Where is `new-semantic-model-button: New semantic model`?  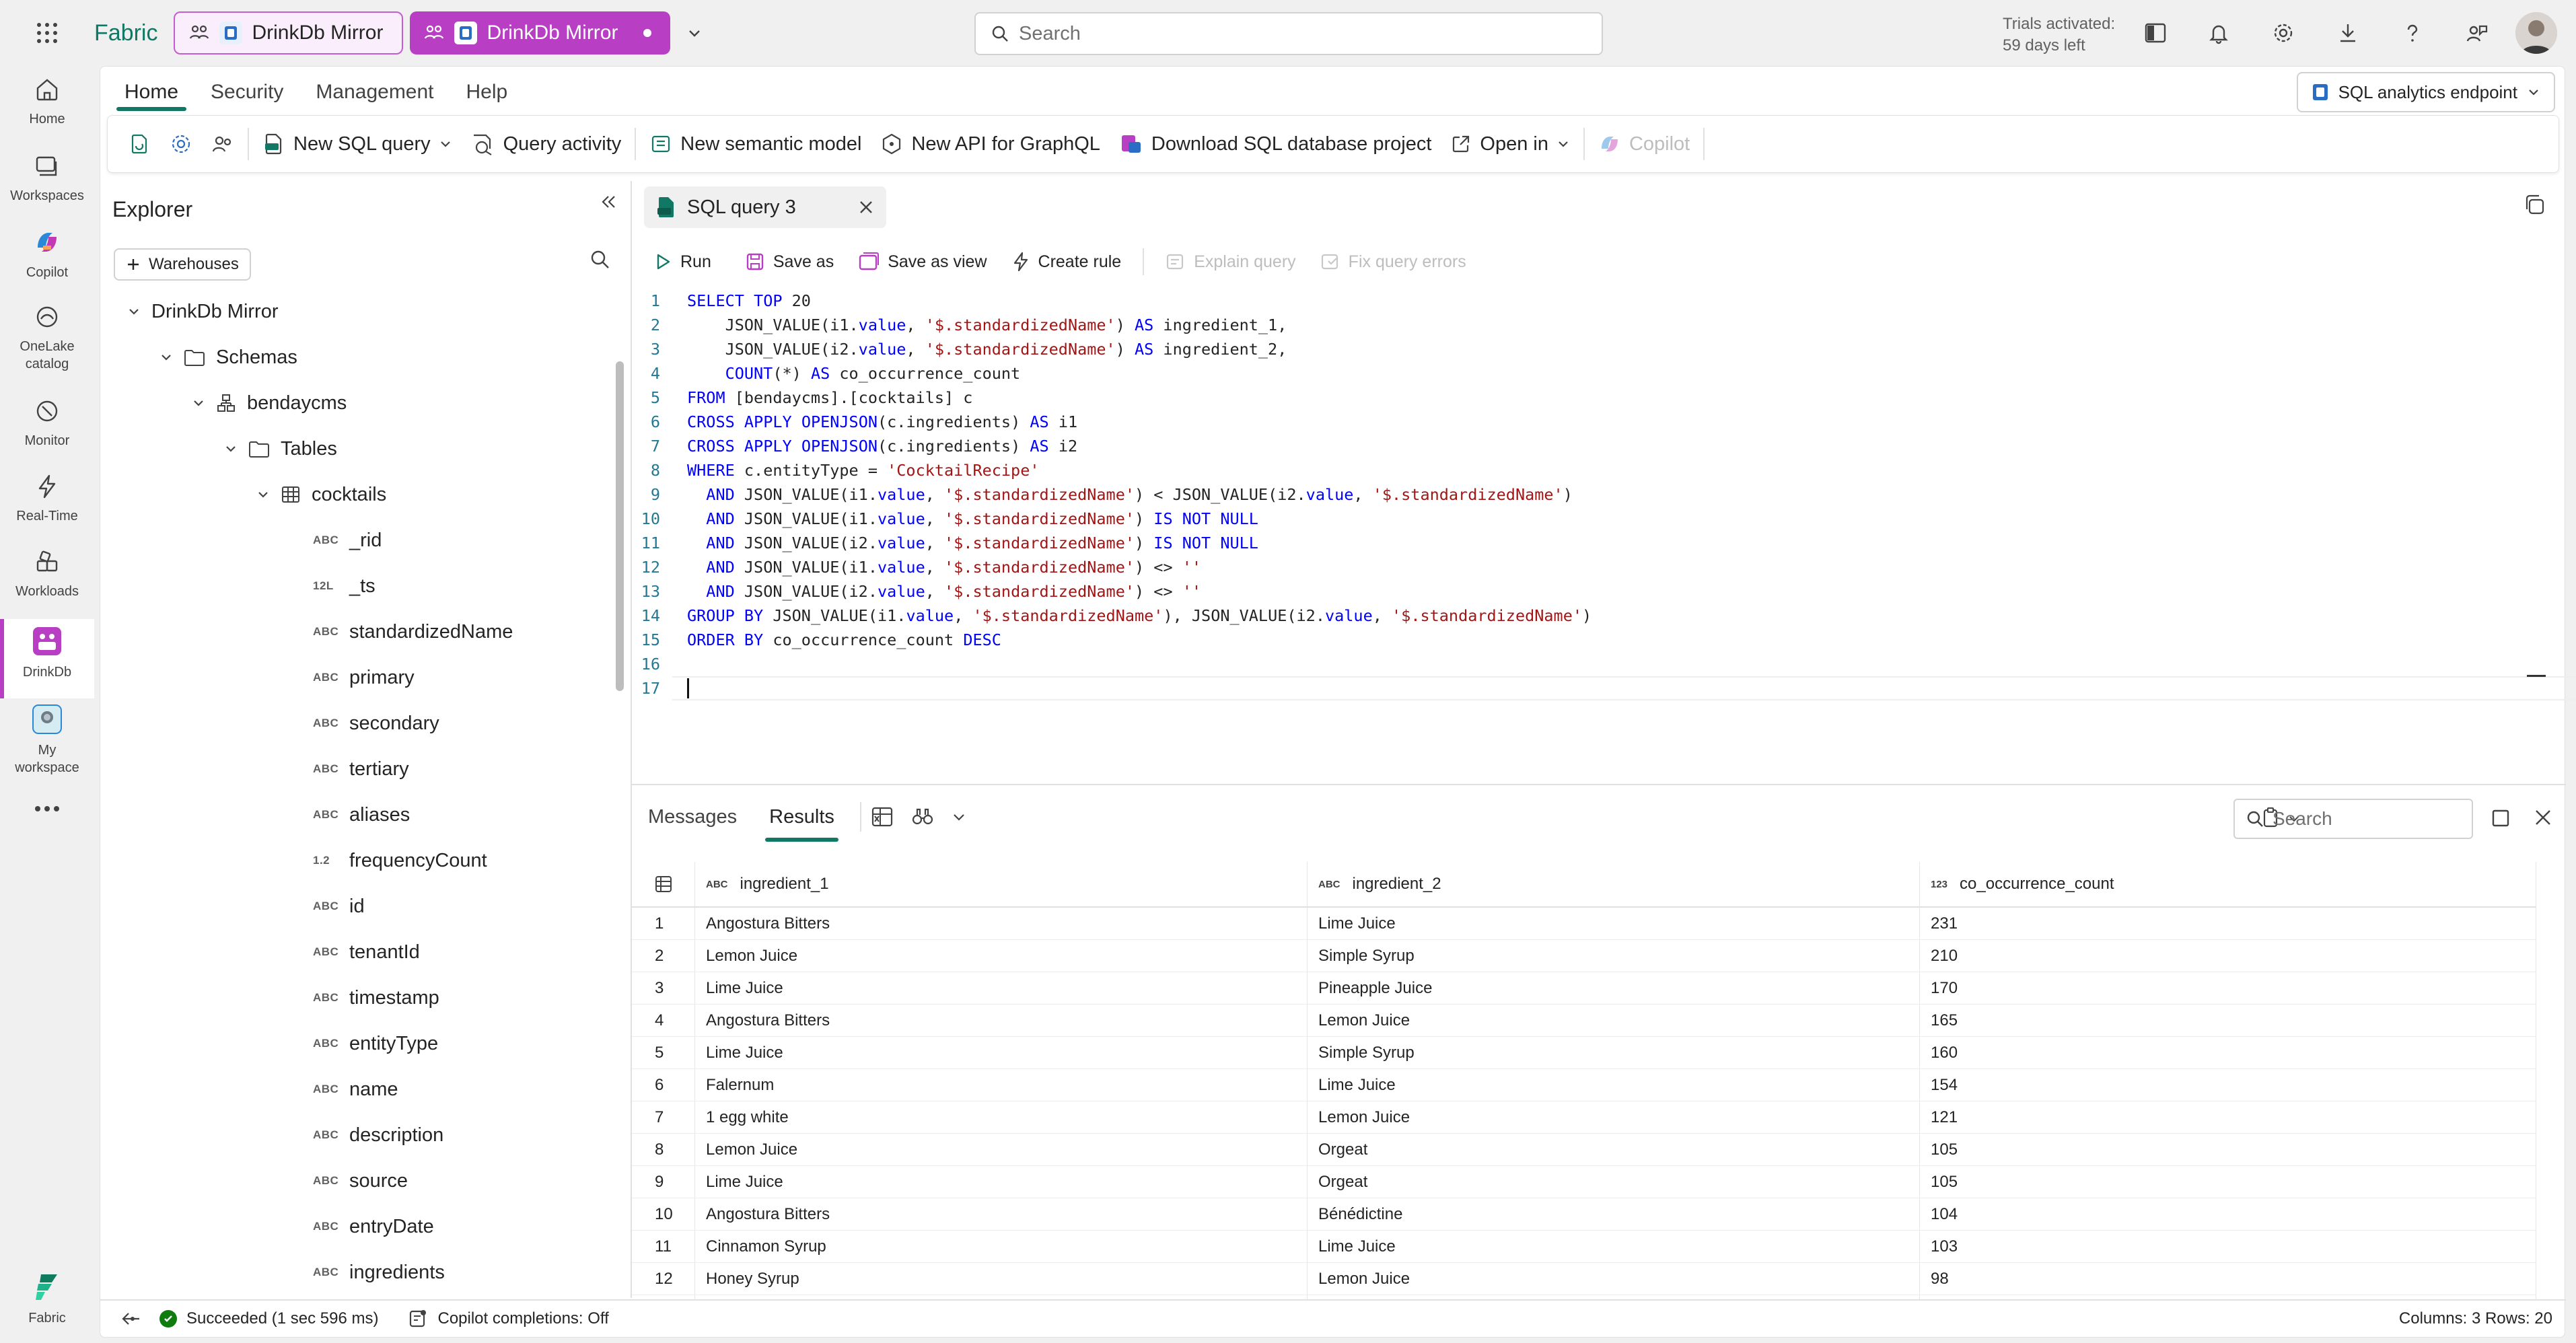
new-semantic-model-button: New semantic model is located at coordinates (755, 144).